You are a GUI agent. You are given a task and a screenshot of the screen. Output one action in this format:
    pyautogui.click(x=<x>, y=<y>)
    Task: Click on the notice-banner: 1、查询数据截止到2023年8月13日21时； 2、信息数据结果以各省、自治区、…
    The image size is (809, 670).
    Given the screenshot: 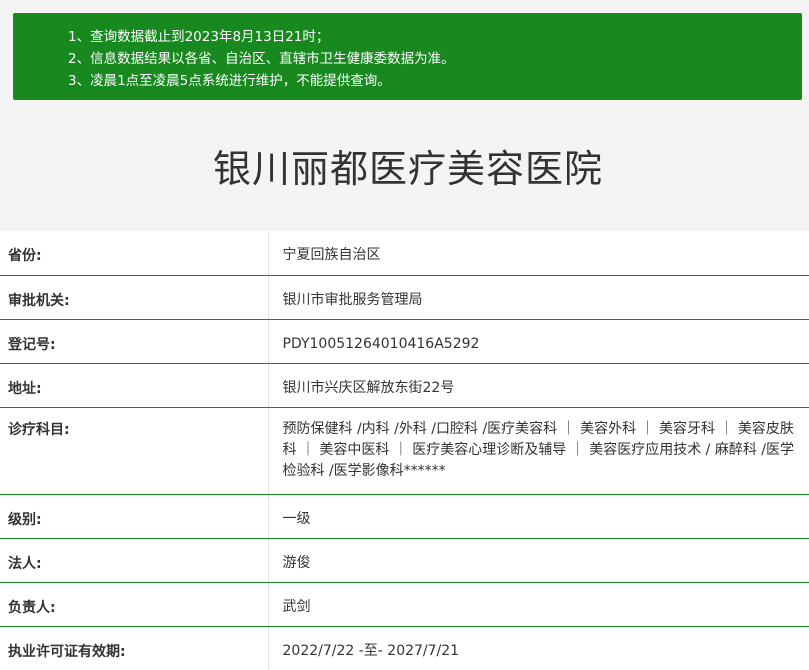 What is the action you would take?
    pyautogui.click(x=407, y=56)
    